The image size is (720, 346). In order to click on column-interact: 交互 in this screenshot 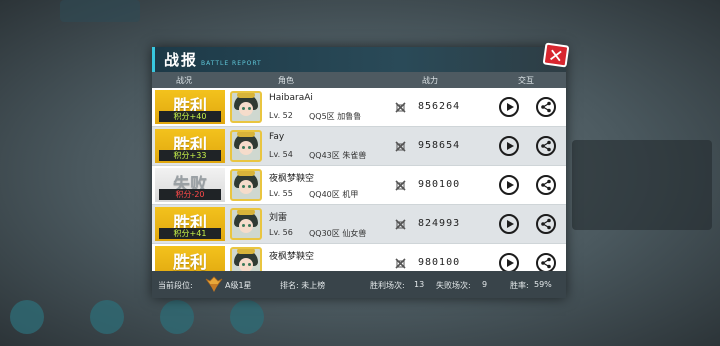, I will do `click(526, 80)`.